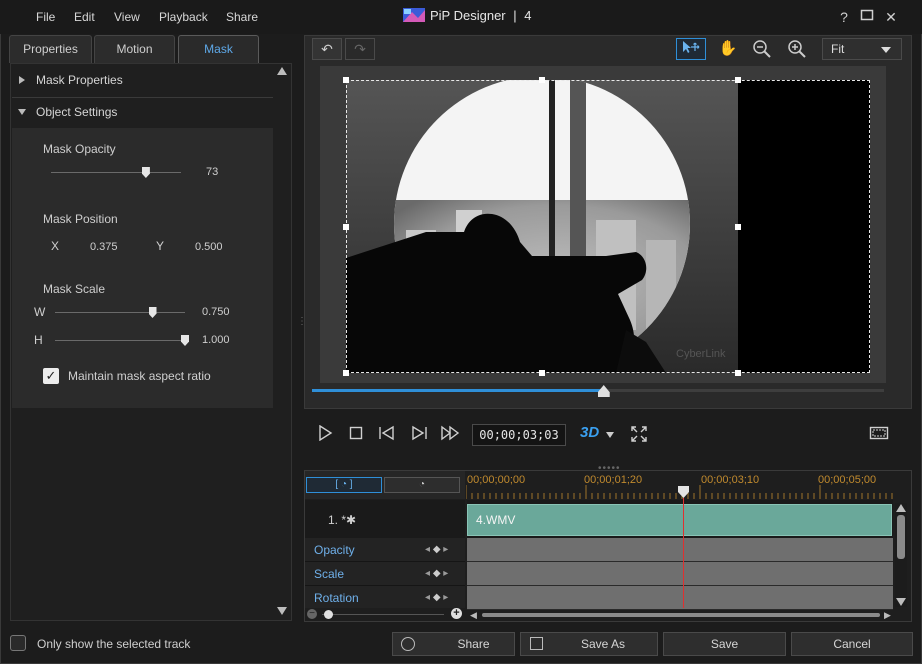  I want to click on share-button: Share, so click(453, 644).